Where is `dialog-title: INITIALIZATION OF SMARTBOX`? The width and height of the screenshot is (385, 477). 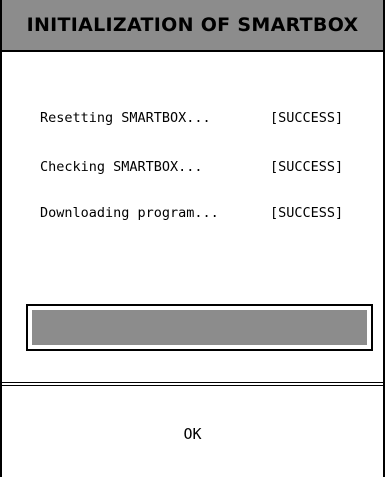
dialog-title: INITIALIZATION OF SMARTBOX is located at coordinates (192, 25).